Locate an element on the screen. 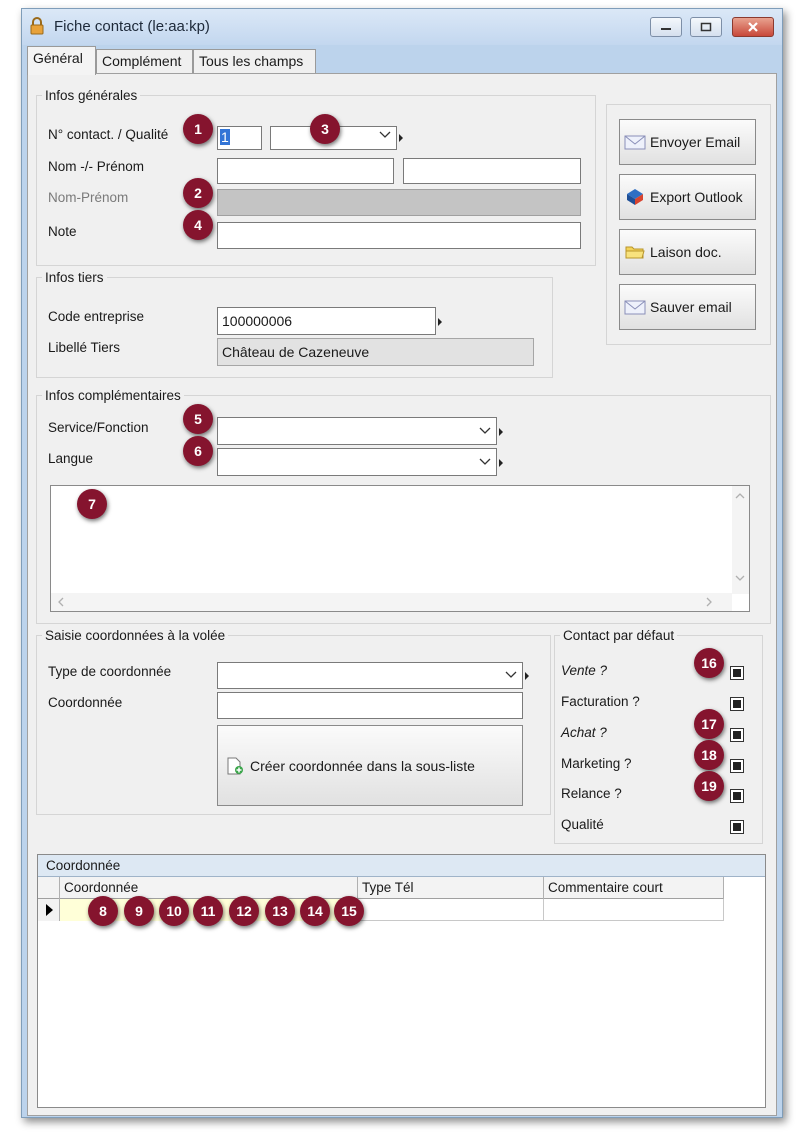 Image resolution: width=796 pixels, height=1143 pixels. type-coordonnee-caret-icon is located at coordinates (527, 676).